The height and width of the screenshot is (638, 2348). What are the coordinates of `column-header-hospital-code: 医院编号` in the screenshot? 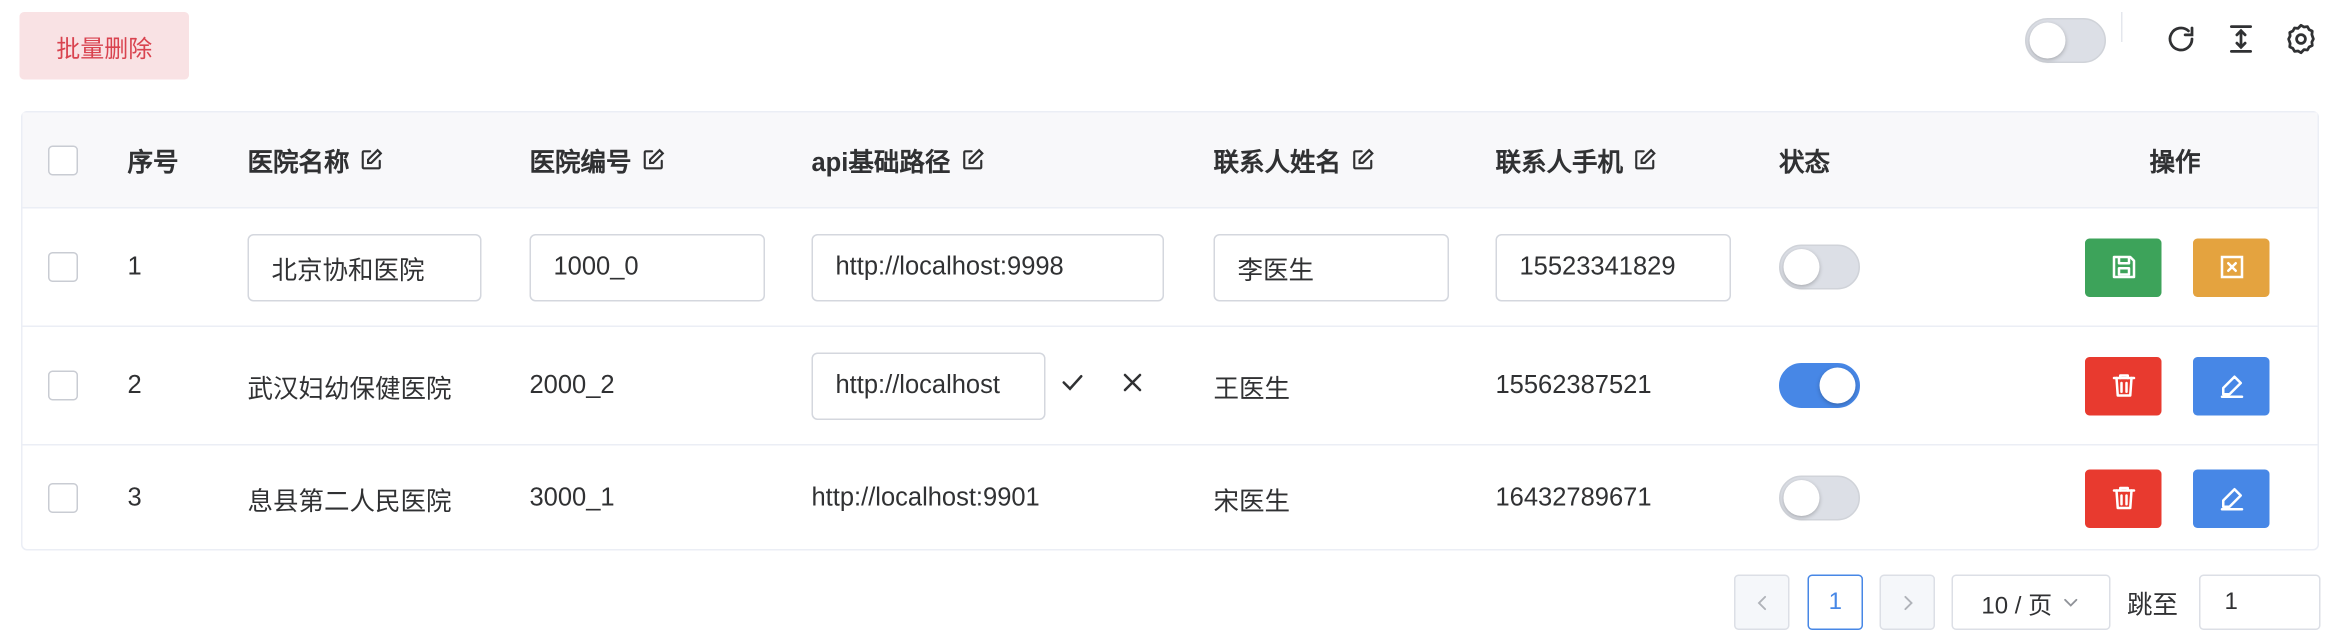 It's located at (598, 160).